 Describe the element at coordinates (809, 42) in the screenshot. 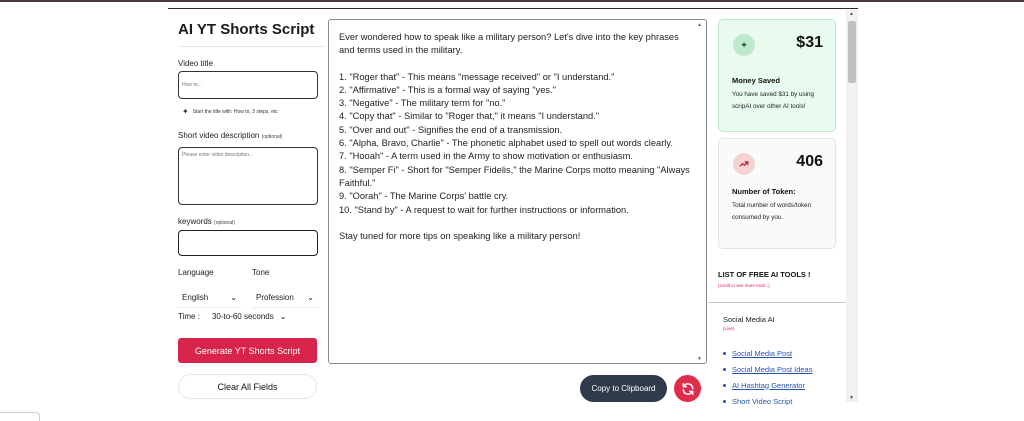

I see `money-saved-value: $31` at that location.